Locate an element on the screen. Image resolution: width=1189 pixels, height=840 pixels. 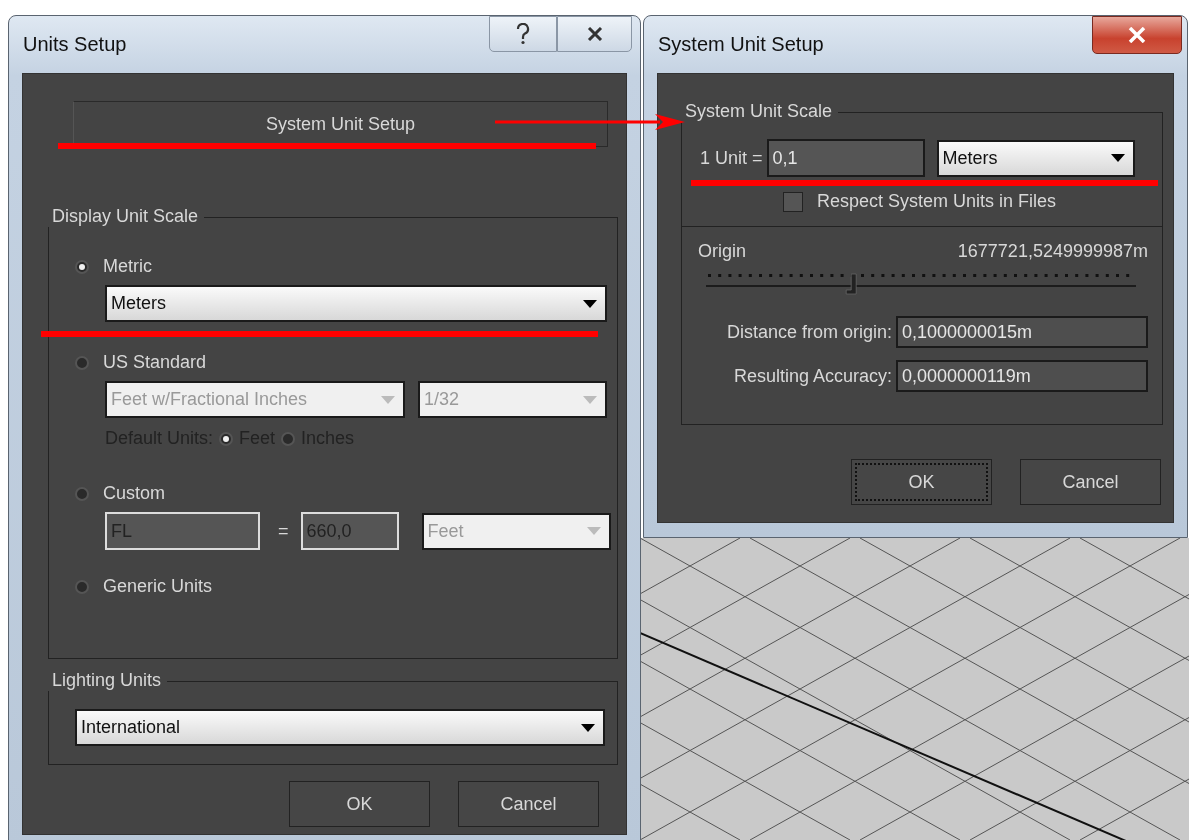
radio-label: Metric is located at coordinates (127, 266).